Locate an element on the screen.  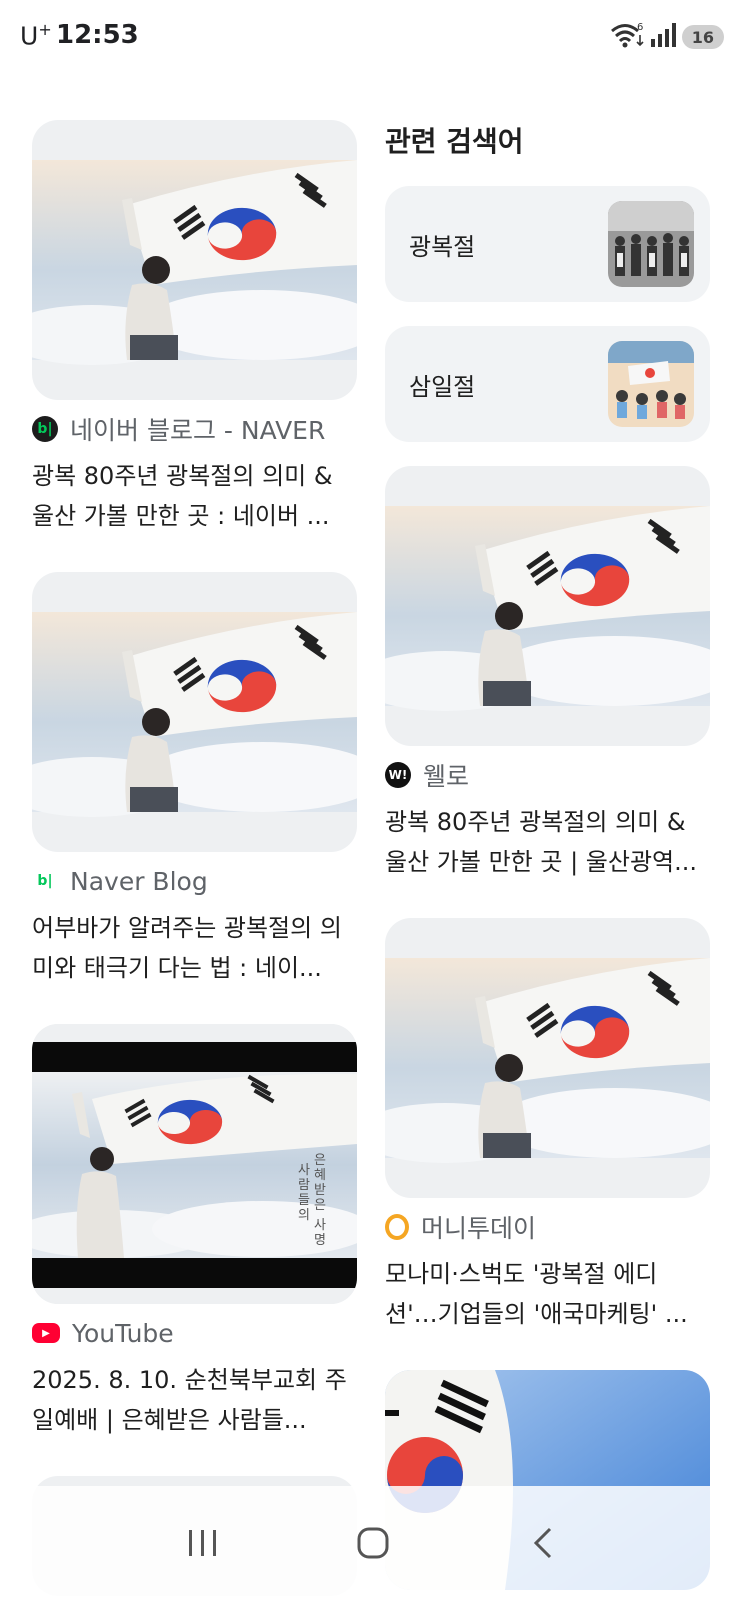
moneytoday-icon is located at coordinates (397, 1227).